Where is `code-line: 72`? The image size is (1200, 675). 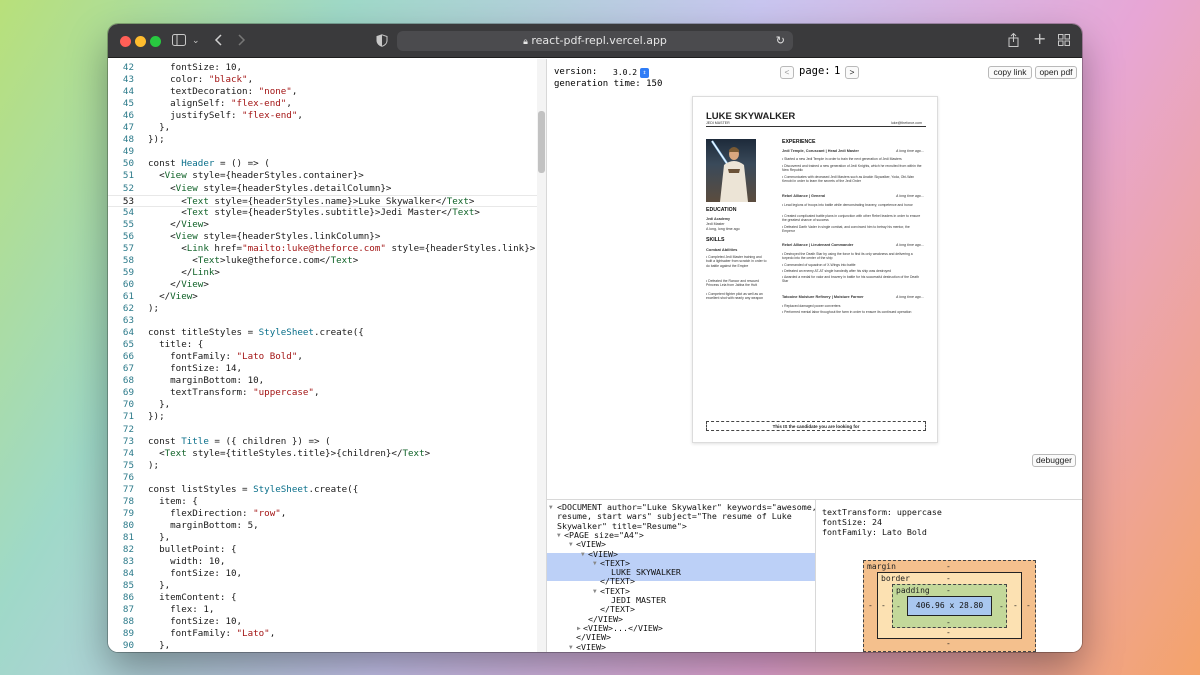
code-line: 72 is located at coordinates (323, 430).